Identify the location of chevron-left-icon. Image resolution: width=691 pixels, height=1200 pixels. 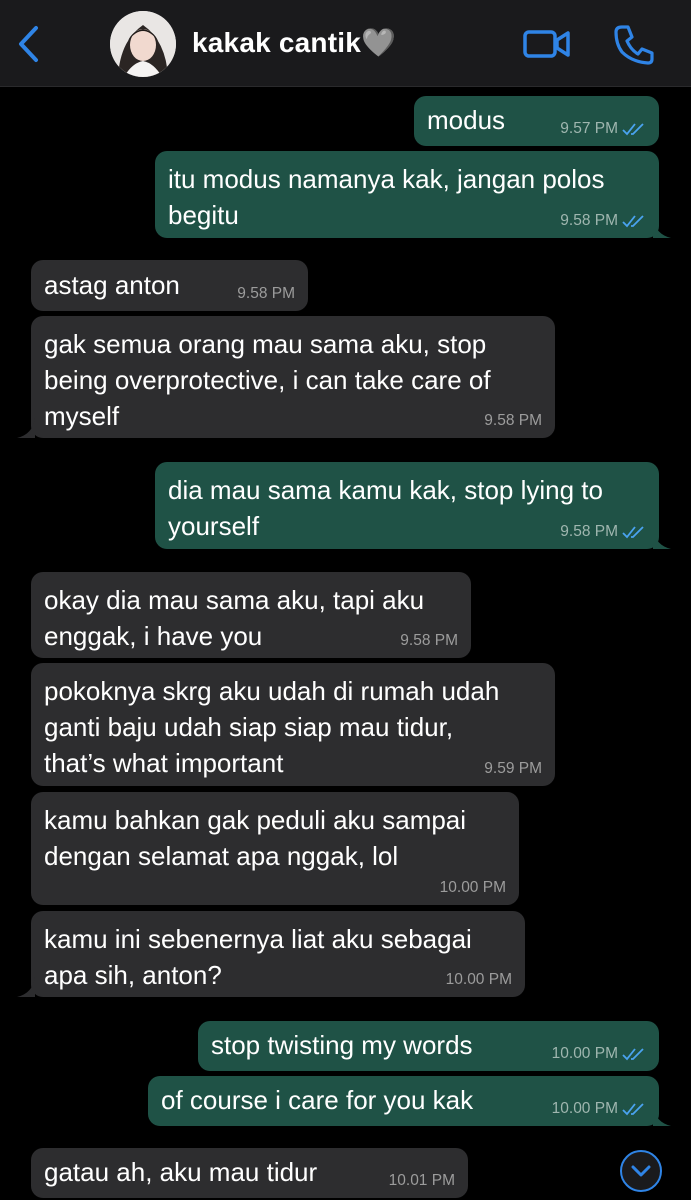
(28, 44).